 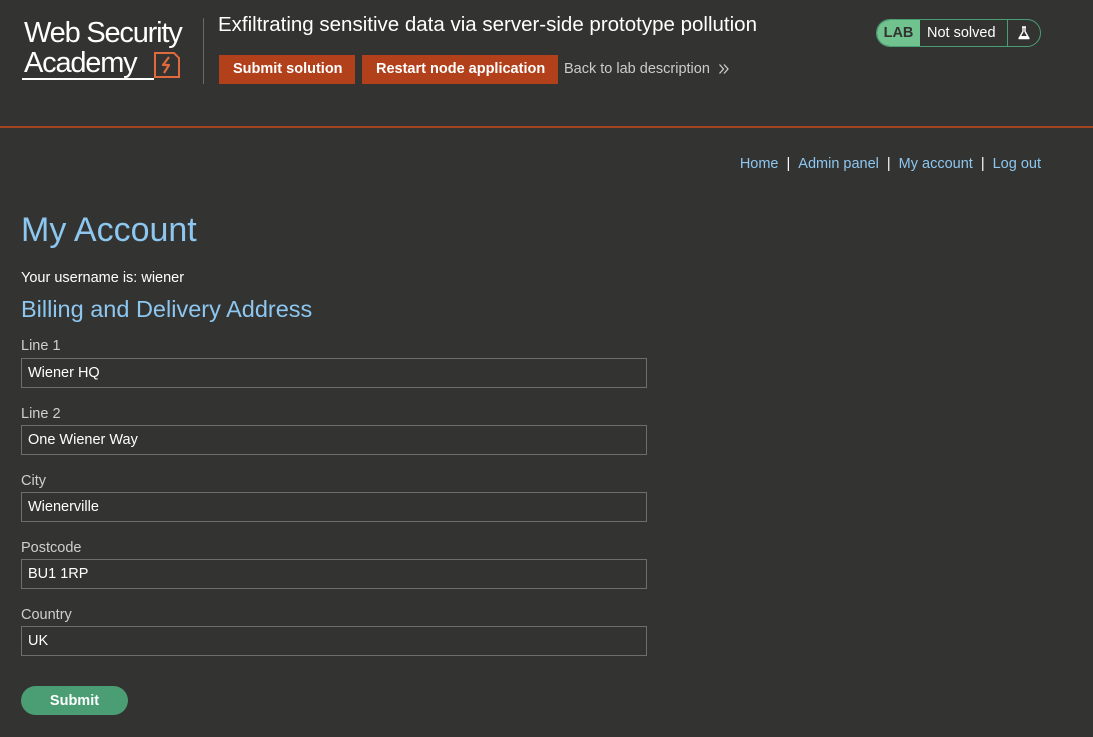 What do you see at coordinates (334, 641) in the screenshot?
I see `country-input` at bounding box center [334, 641].